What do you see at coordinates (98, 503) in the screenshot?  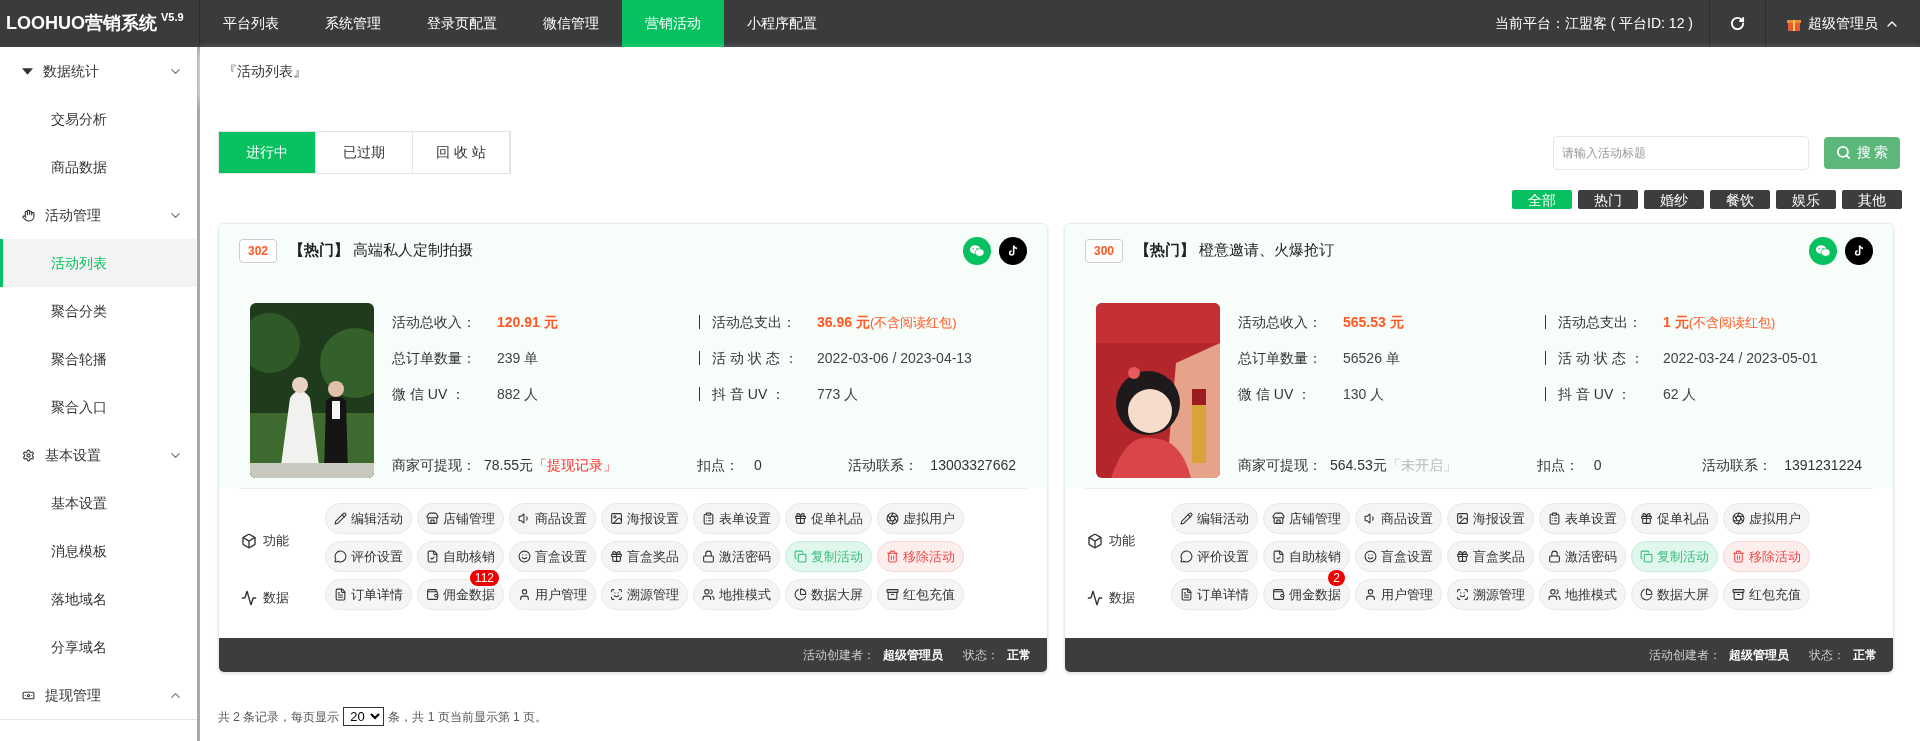 I see `sidebar-item: 基本设置` at bounding box center [98, 503].